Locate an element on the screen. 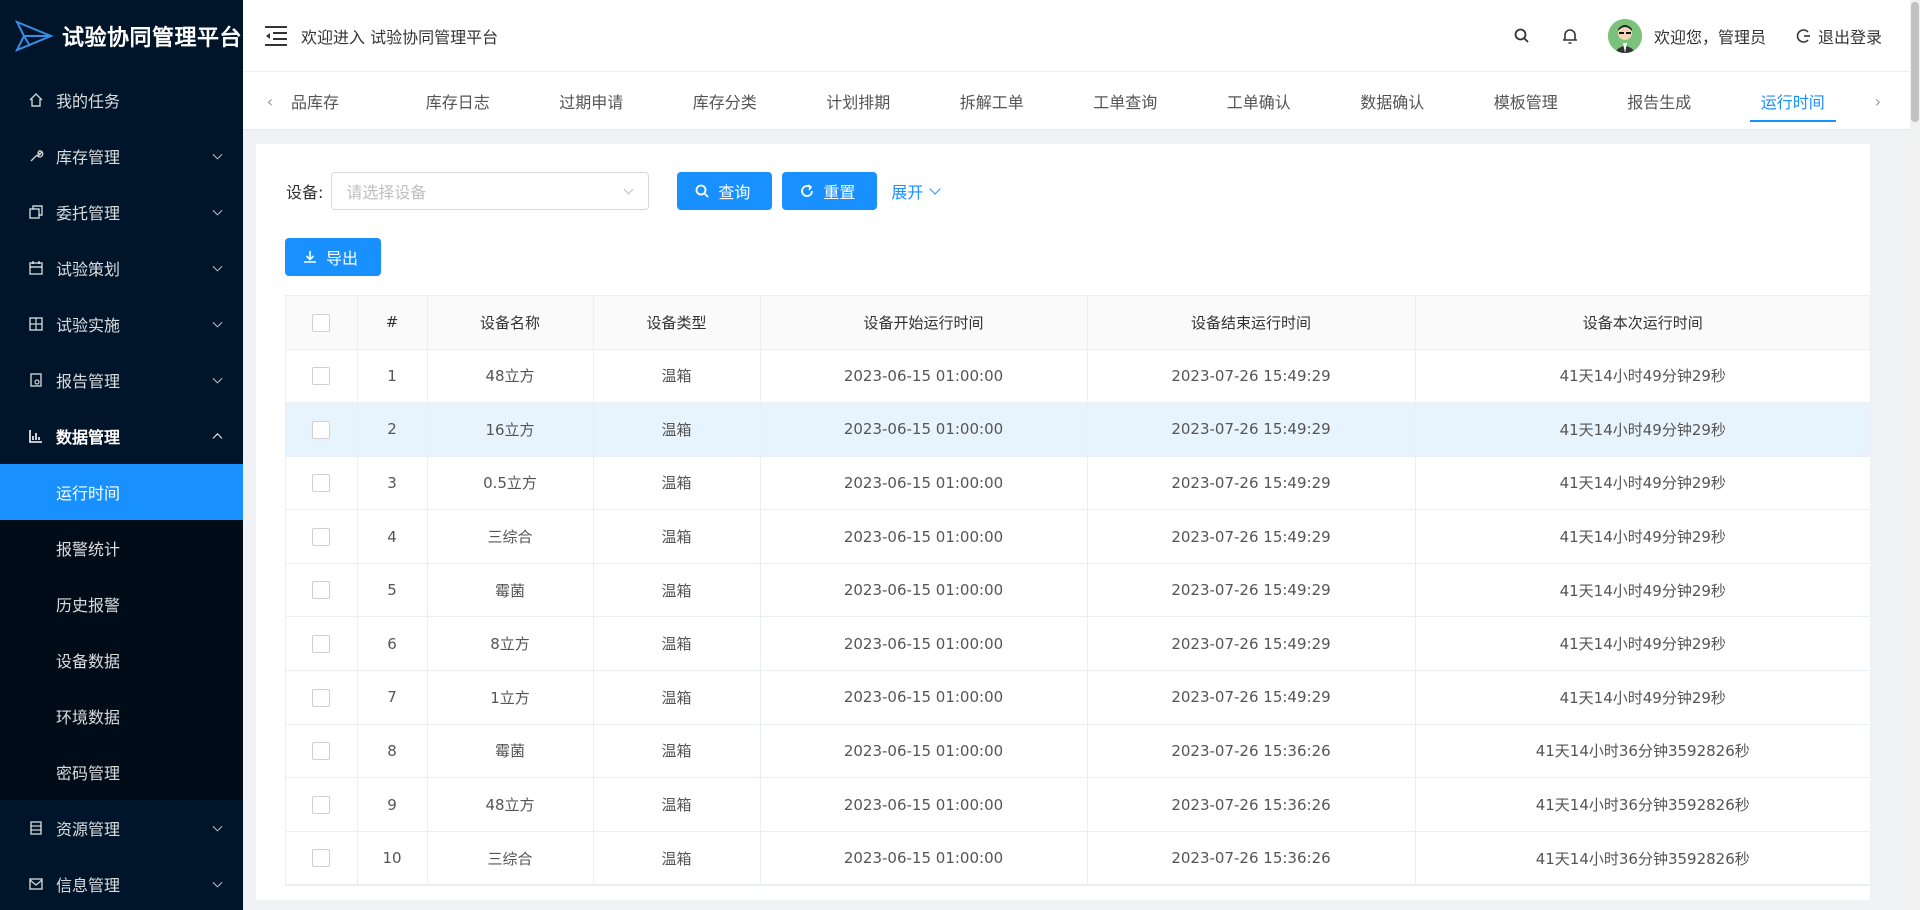 This screenshot has width=1920, height=910. select-all-checkbox is located at coordinates (321, 322).